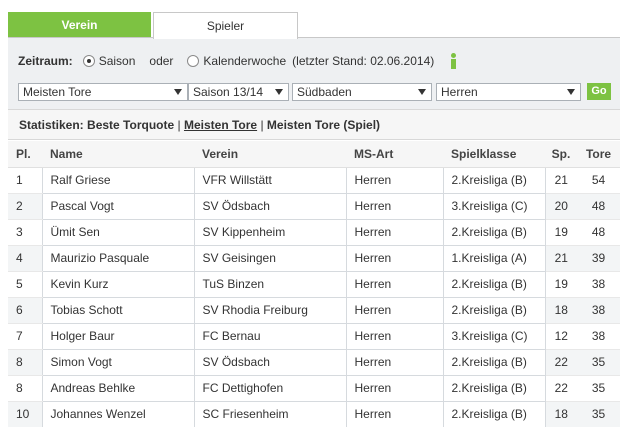 The width and height of the screenshot is (620, 427). I want to click on kalenderwoche-radio, so click(193, 61).